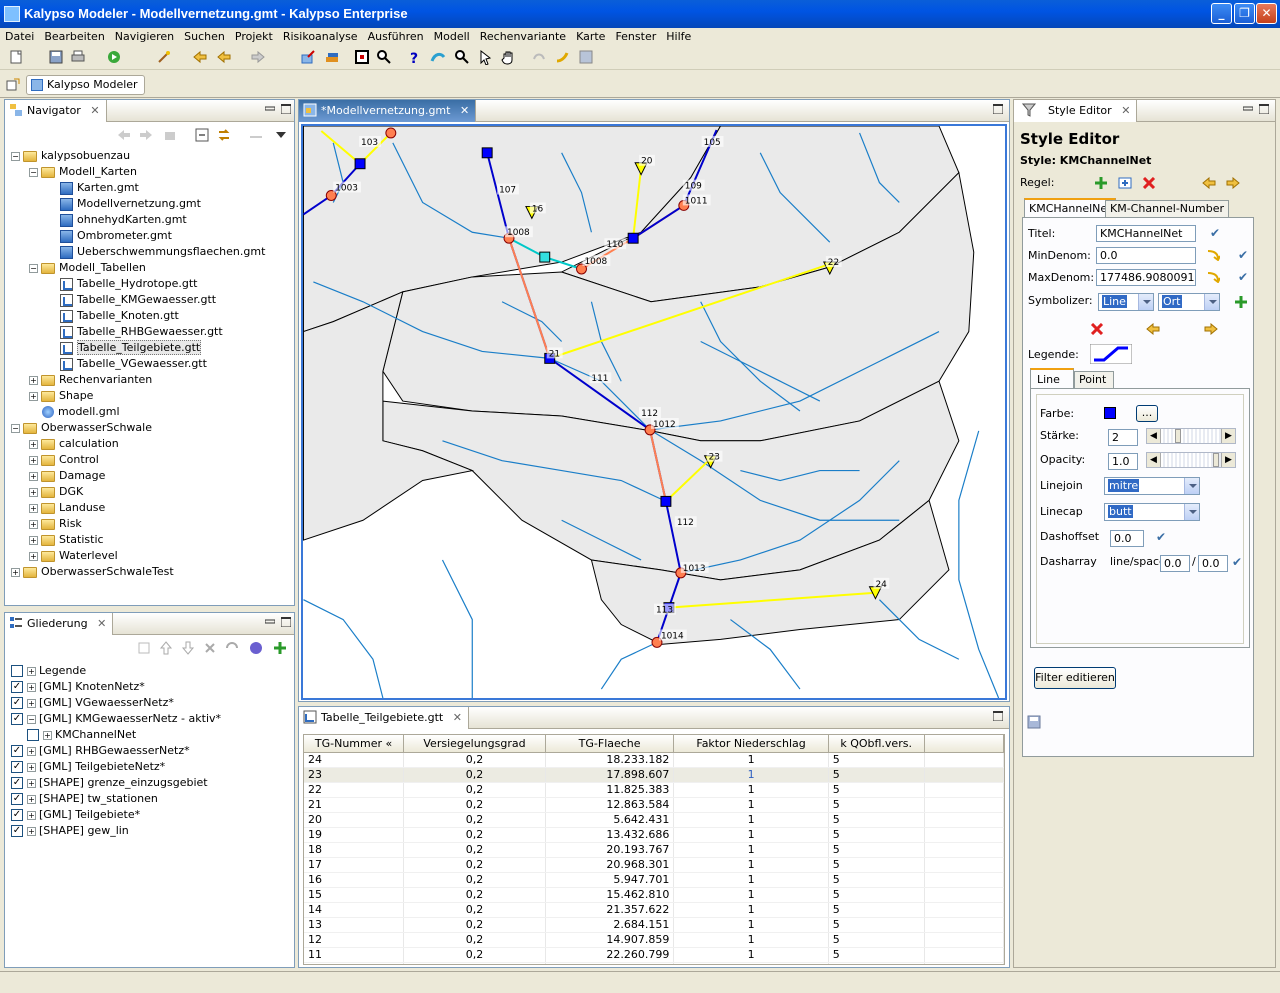 This screenshot has width=1280, height=993. What do you see at coordinates (151, 687) in the screenshot?
I see `outline-item: ✓ + [GML] KnotenNetz*` at bounding box center [151, 687].